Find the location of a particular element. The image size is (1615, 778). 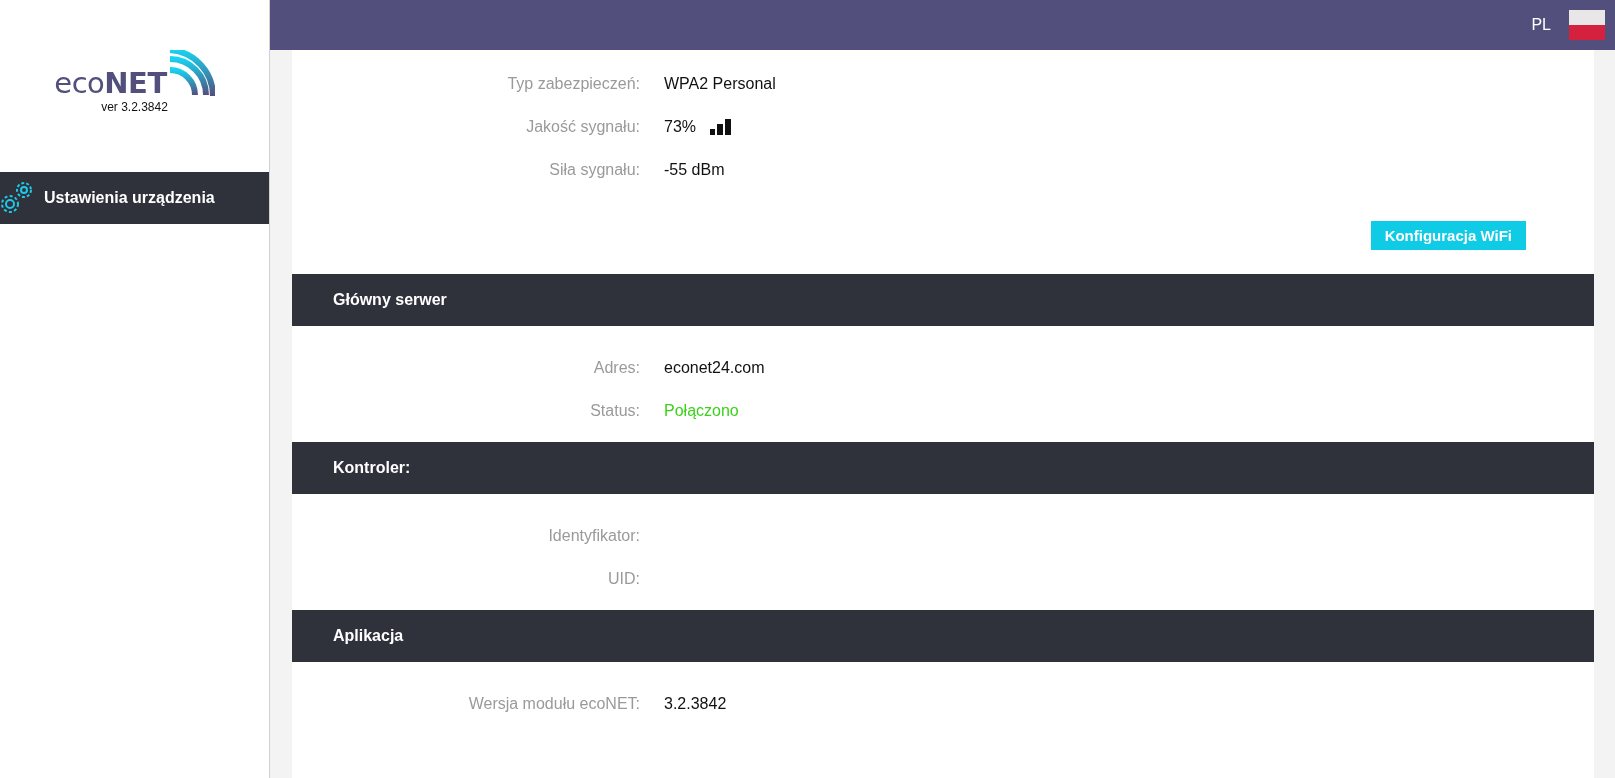

field-label: Wersja modułu ecoNET: is located at coordinates (553, 703).